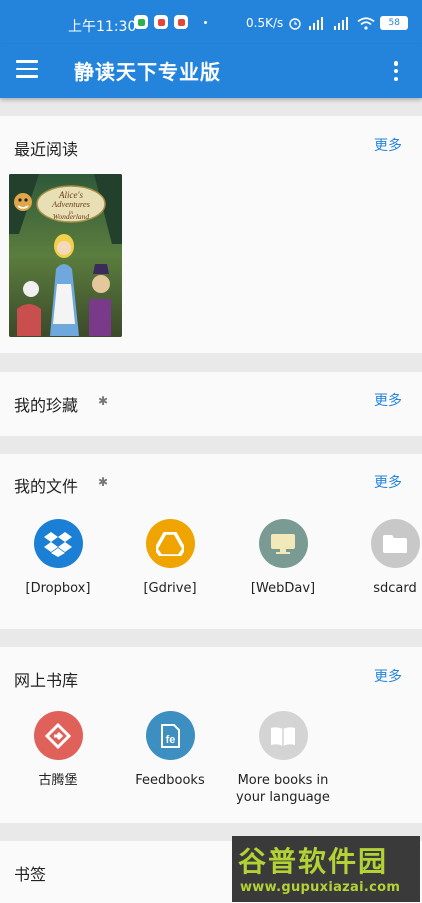  What do you see at coordinates (147, 72) in the screenshot?
I see `app-title: 静读天下专业版` at bounding box center [147, 72].